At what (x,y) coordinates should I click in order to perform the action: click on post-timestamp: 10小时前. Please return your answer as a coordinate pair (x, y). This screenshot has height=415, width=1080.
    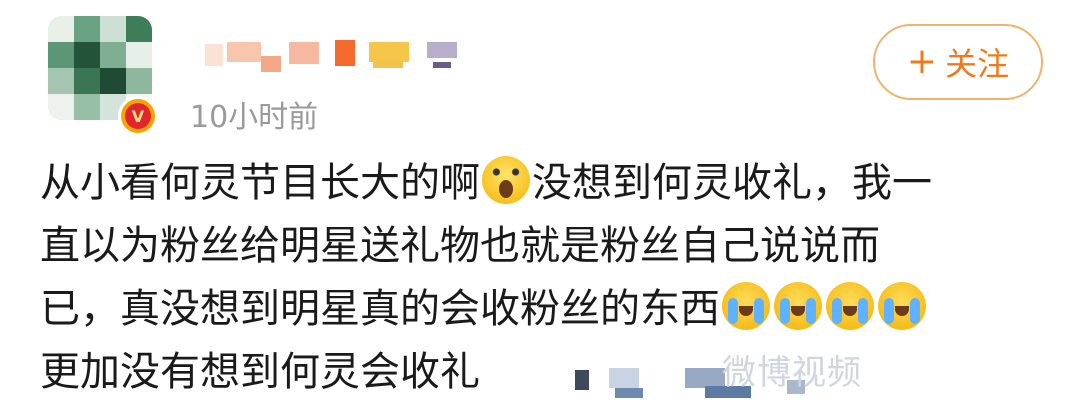
    Looking at the image, I should click on (254, 117).